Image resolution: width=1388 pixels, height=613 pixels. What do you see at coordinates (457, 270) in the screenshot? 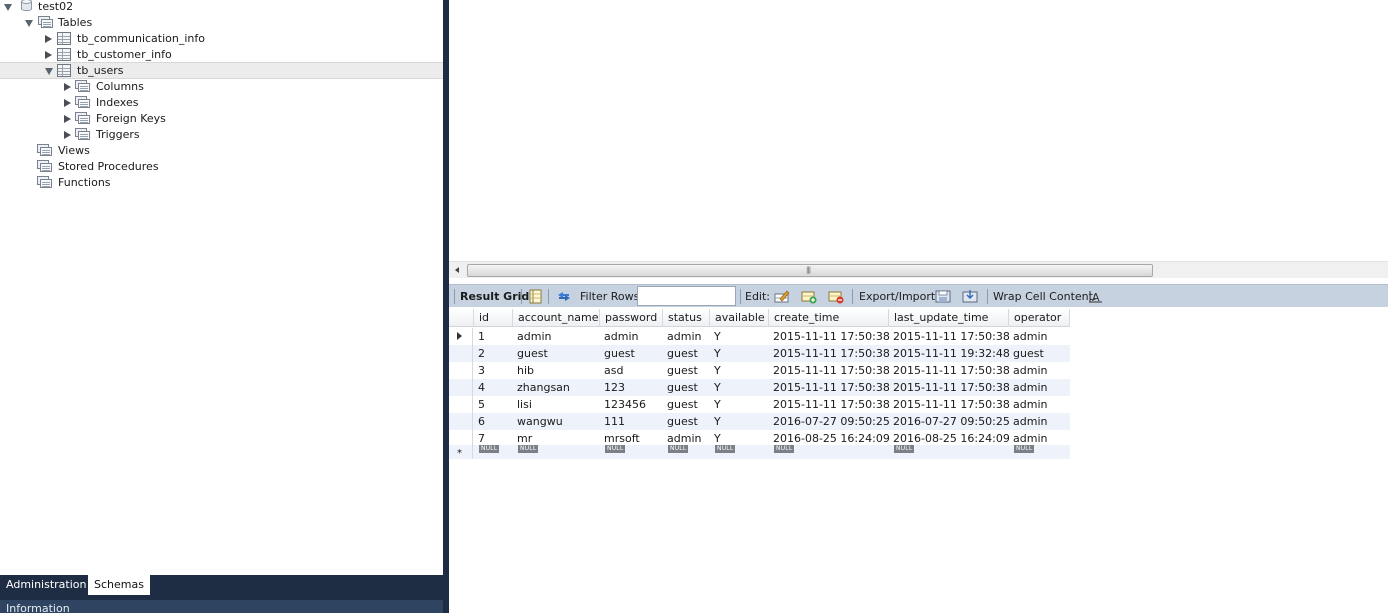
I see `scroll-left-icon` at bounding box center [457, 270].